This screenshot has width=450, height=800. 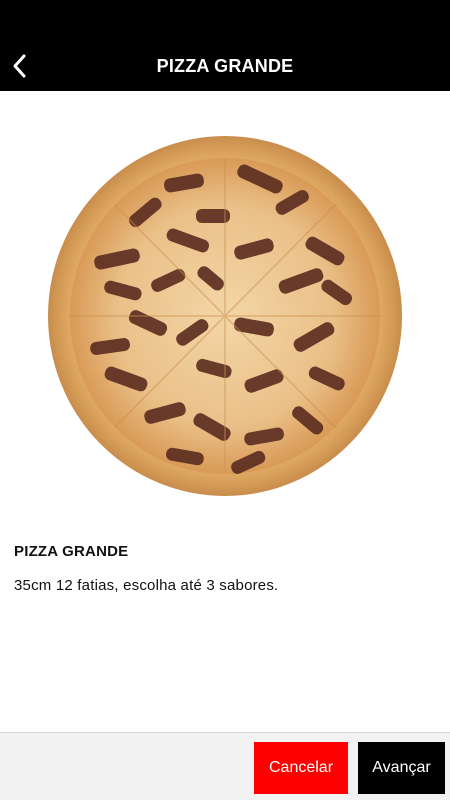 What do you see at coordinates (225, 66) in the screenshot?
I see `page-title: PIZZA GRANDE` at bounding box center [225, 66].